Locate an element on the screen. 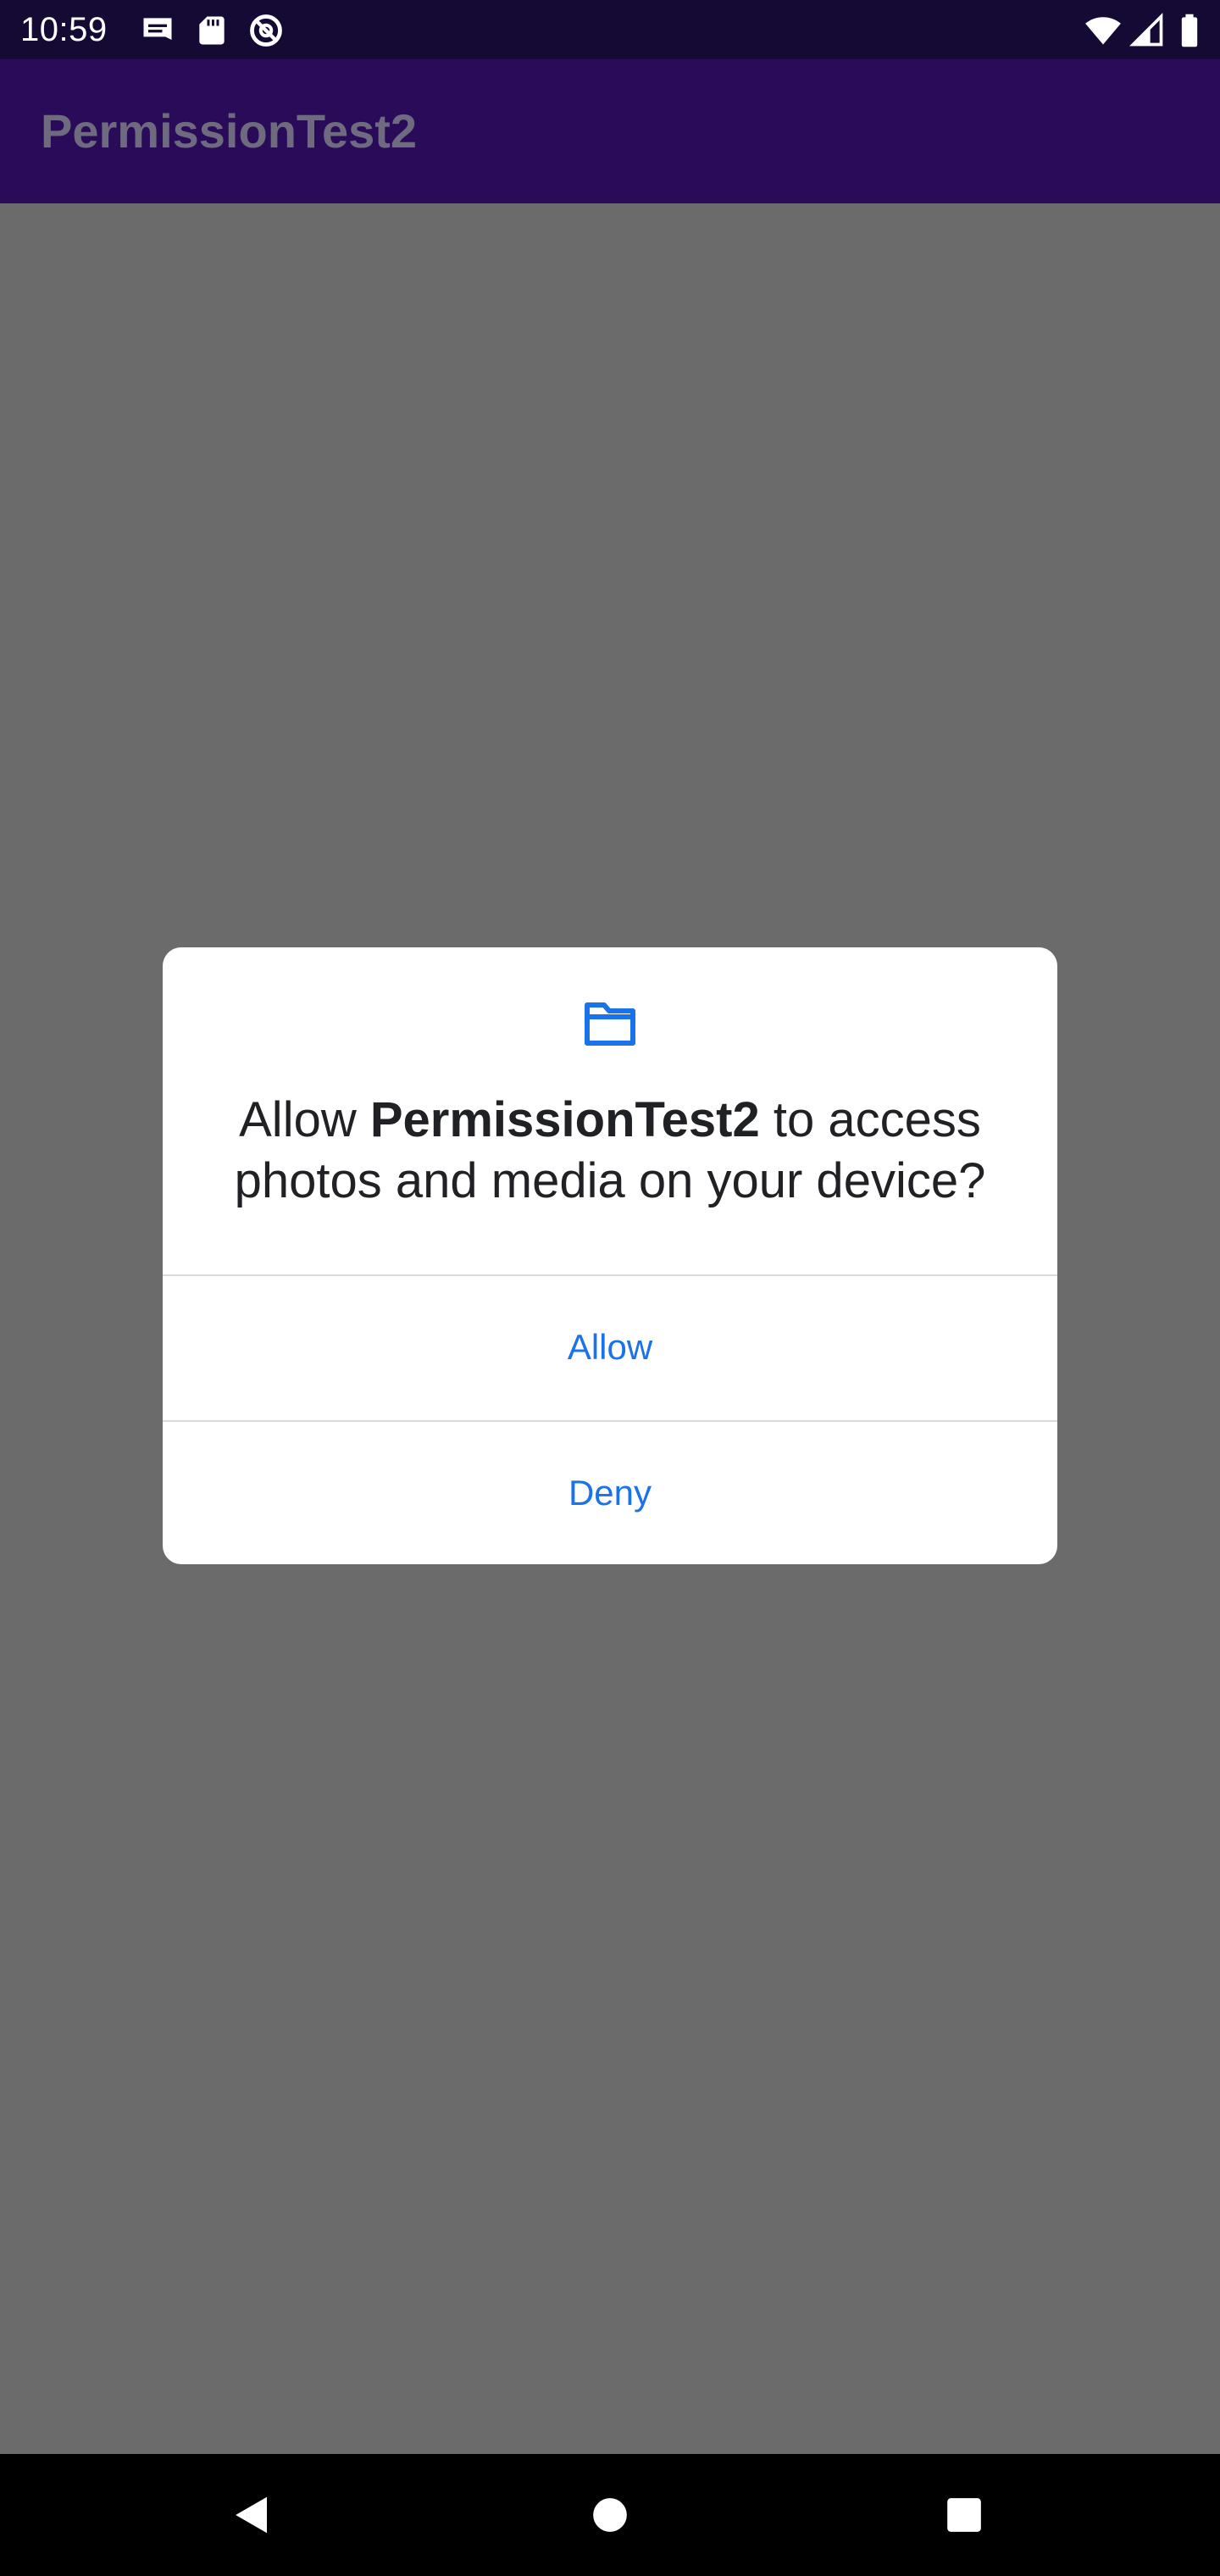 This screenshot has width=1220, height=2576. navigation-bar is located at coordinates (610, 2515).